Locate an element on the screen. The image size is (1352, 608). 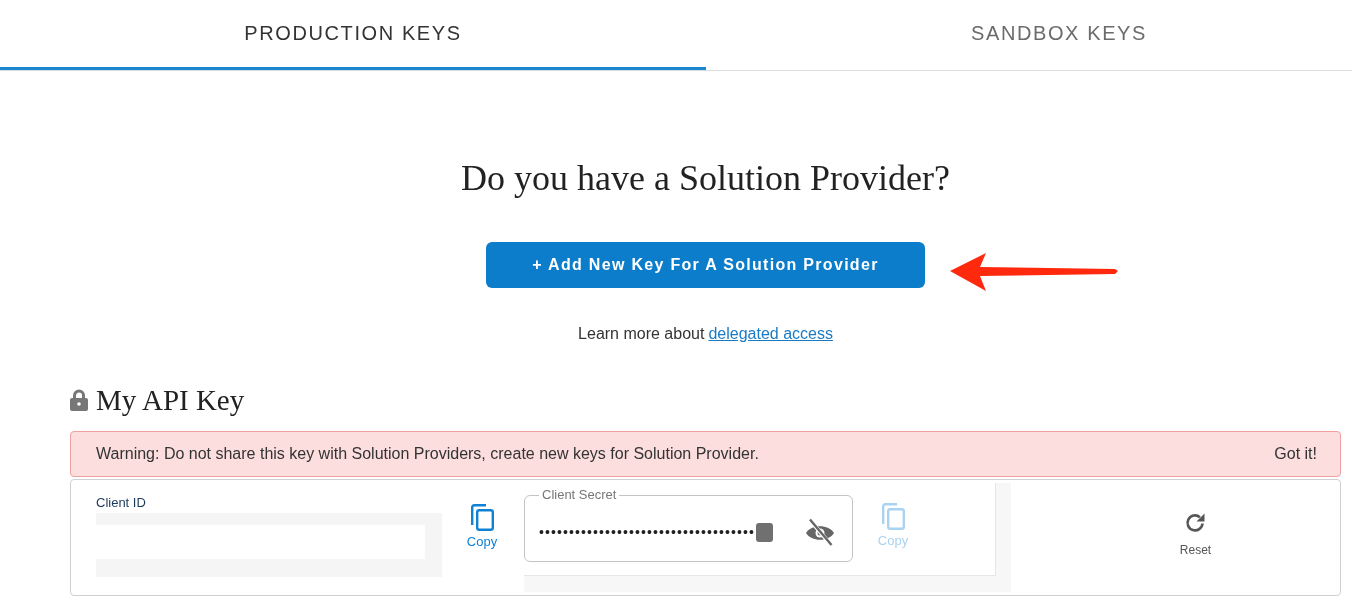
client-secret-field: Client Secret •••••••••••••••••••••••••••••••••••• is located at coordinates (688, 524).